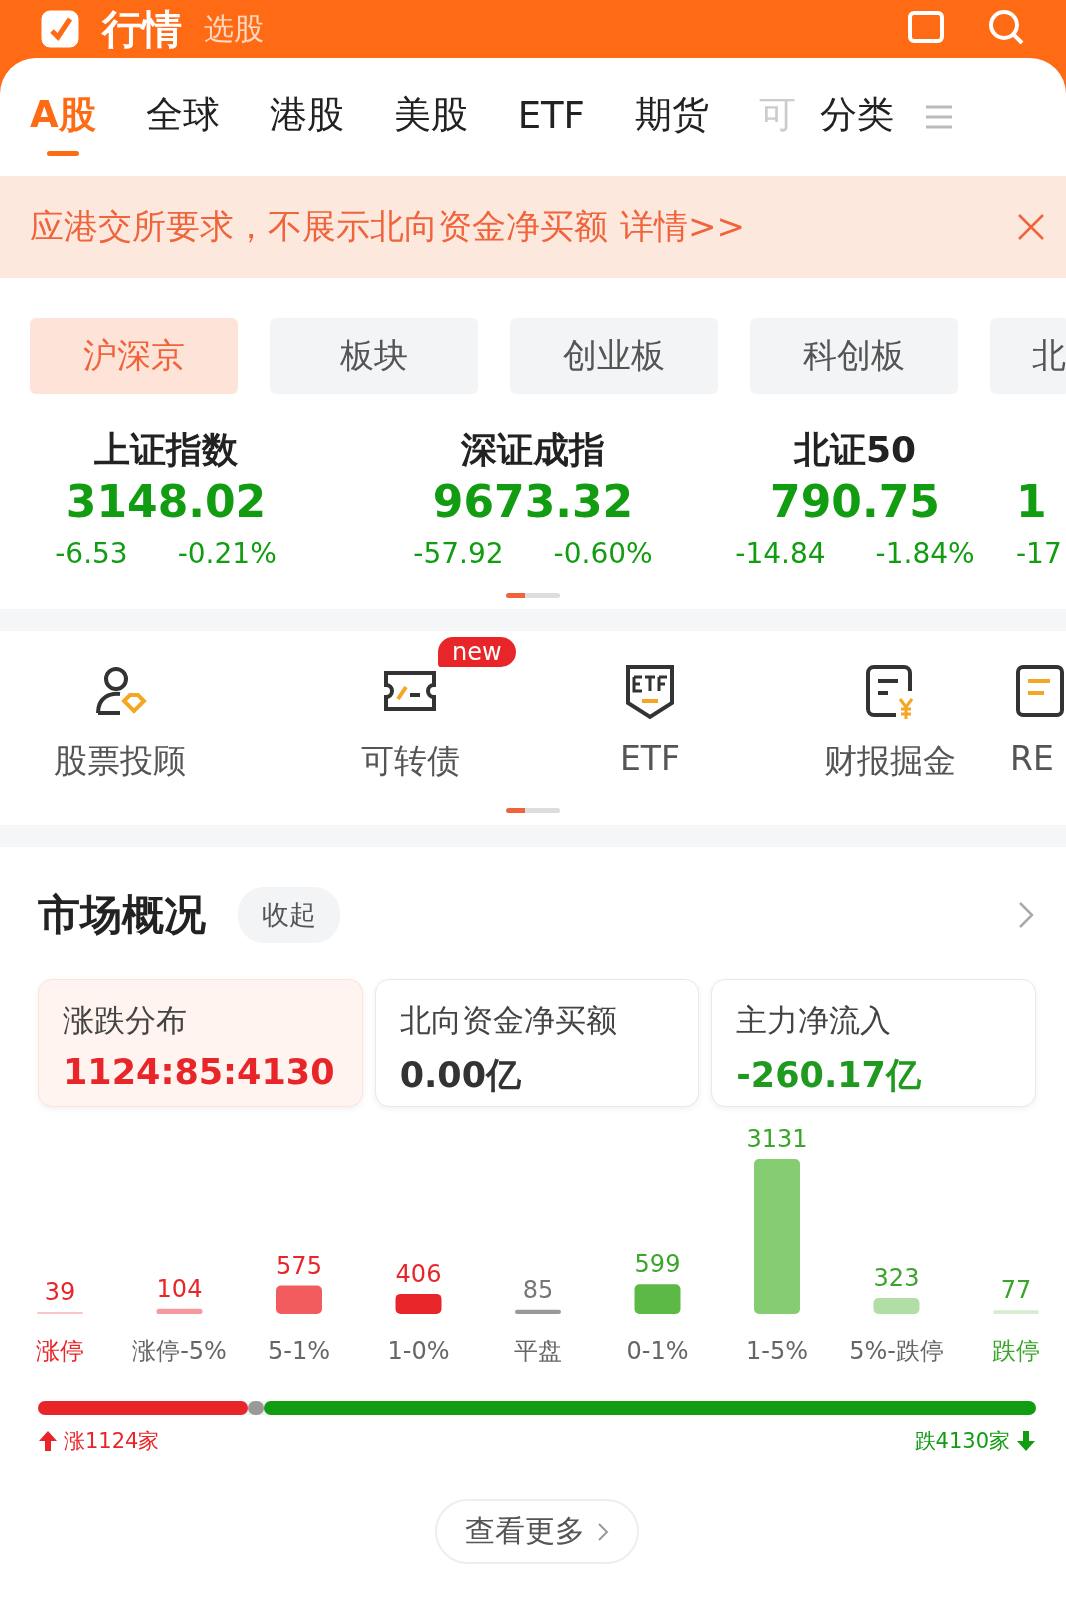 Image resolution: width=1066 pixels, height=1620 pixels. Describe the element at coordinates (120, 761) in the screenshot. I see `shortcut-label: 股票投顾` at that location.